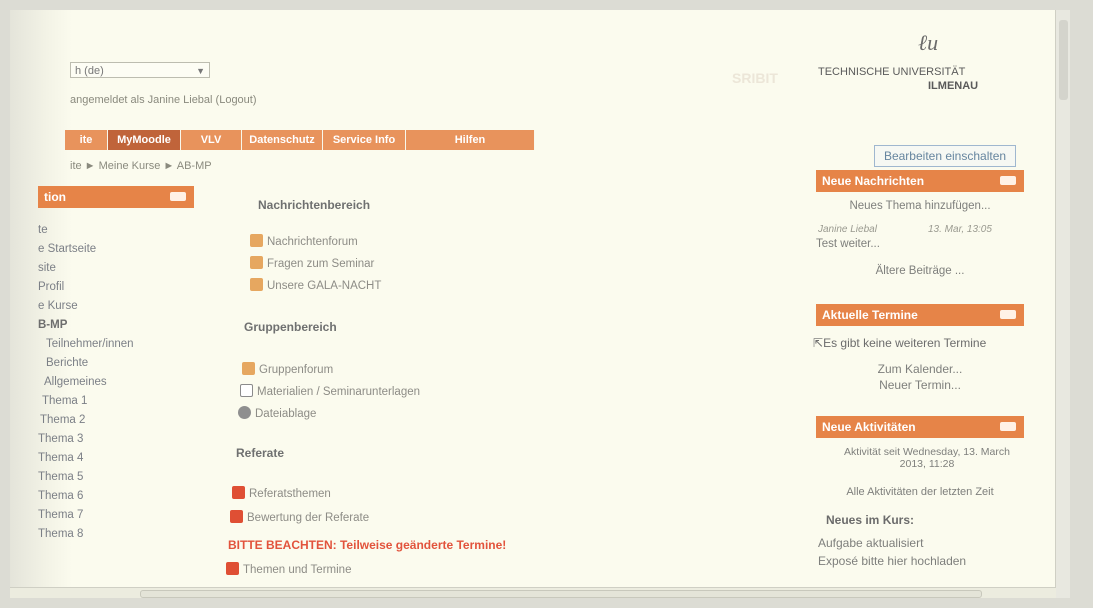 The height and width of the screenshot is (608, 1093). I want to click on tab-mymoodle: MyMoodle, so click(144, 140).